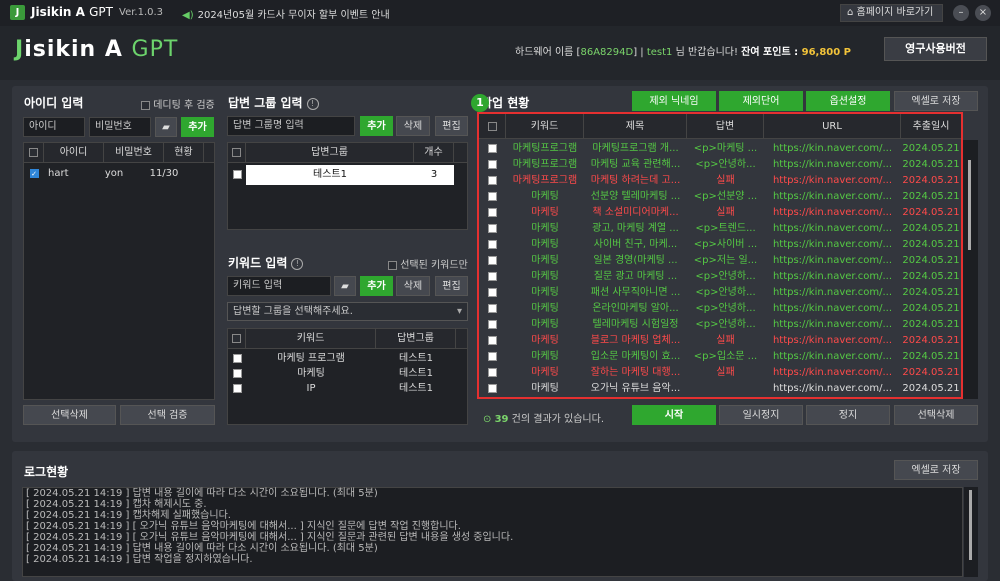 Image resolution: width=1000 pixels, height=581 pixels. I want to click on answer-group-input: 답변 그룹명 입력, so click(291, 126).